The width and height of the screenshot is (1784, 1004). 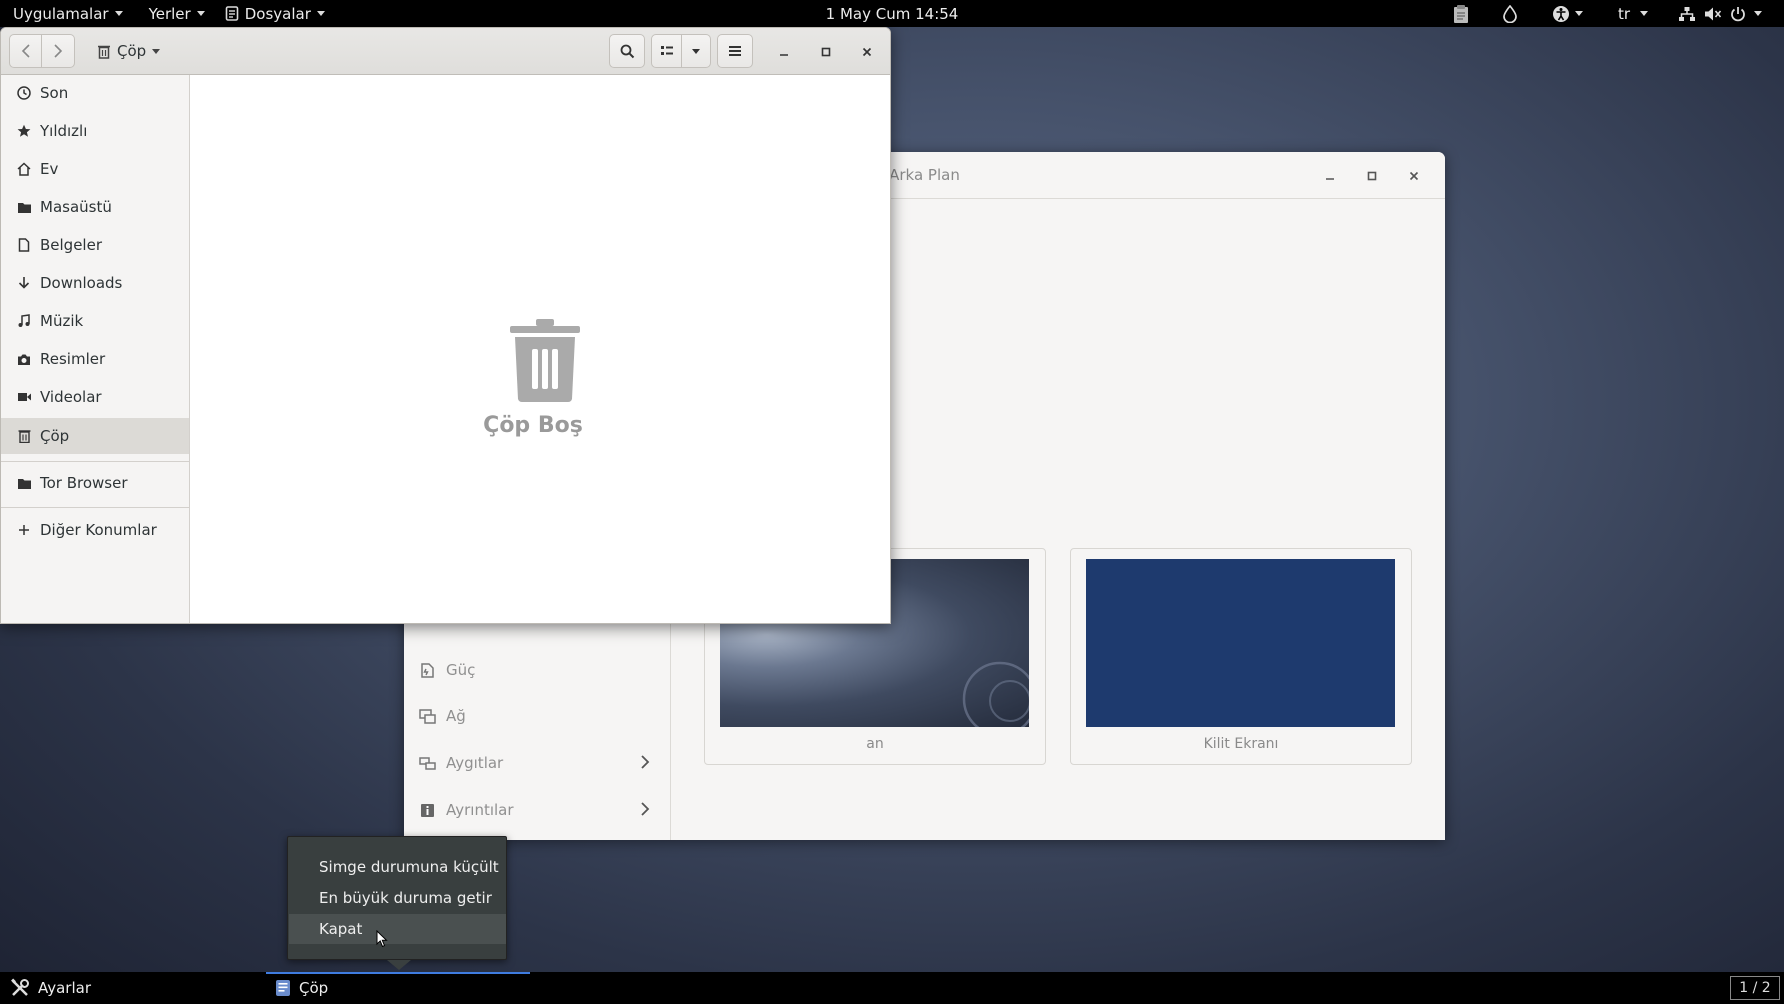 I want to click on sidebar-item-videos: Videolar, so click(x=95, y=397).